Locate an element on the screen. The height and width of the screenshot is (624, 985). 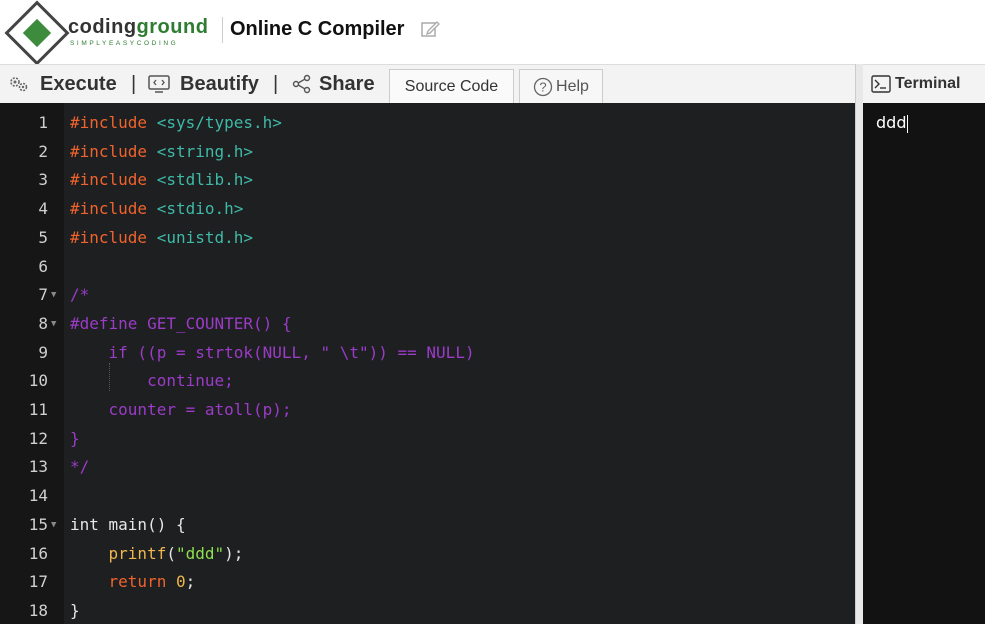
code-line: 14 is located at coordinates (427, 496).